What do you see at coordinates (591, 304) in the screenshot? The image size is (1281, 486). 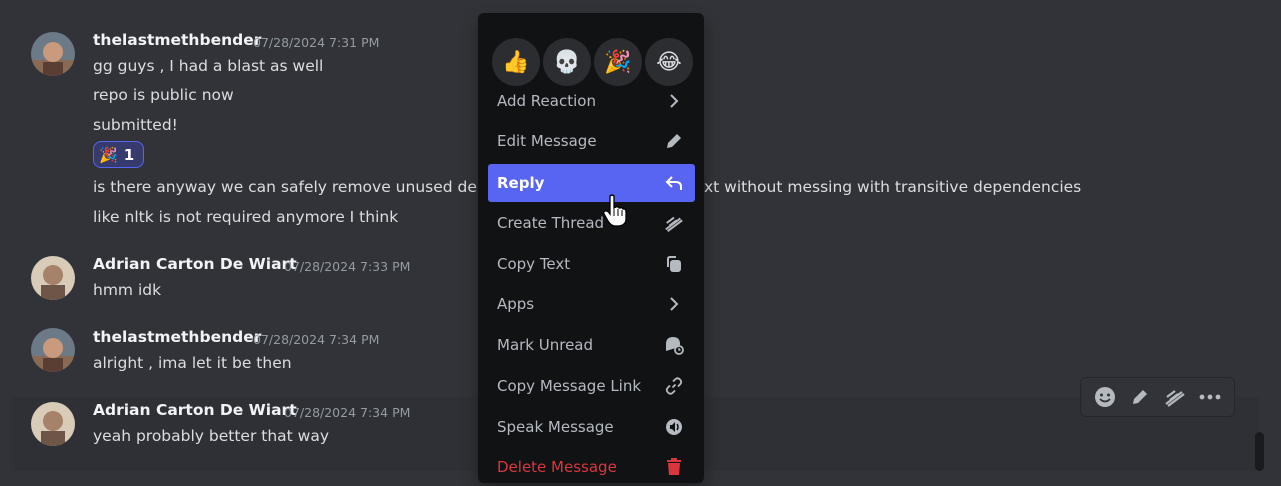 I see `menu-item-apps: Apps` at bounding box center [591, 304].